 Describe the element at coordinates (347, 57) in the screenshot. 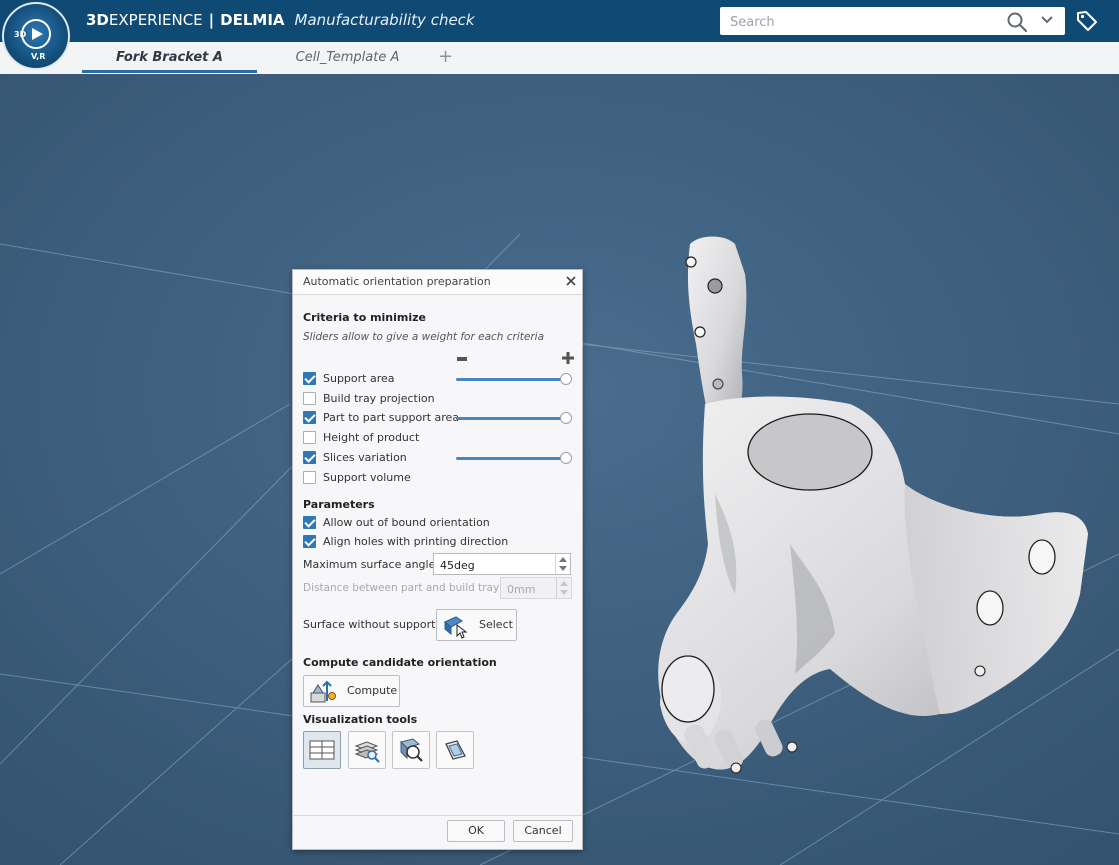

I see `tab-cell-template: Cell_Template A` at that location.